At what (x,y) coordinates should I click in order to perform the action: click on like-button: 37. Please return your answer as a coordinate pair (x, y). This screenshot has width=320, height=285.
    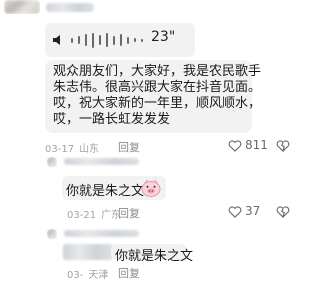
    Looking at the image, I should click on (244, 211).